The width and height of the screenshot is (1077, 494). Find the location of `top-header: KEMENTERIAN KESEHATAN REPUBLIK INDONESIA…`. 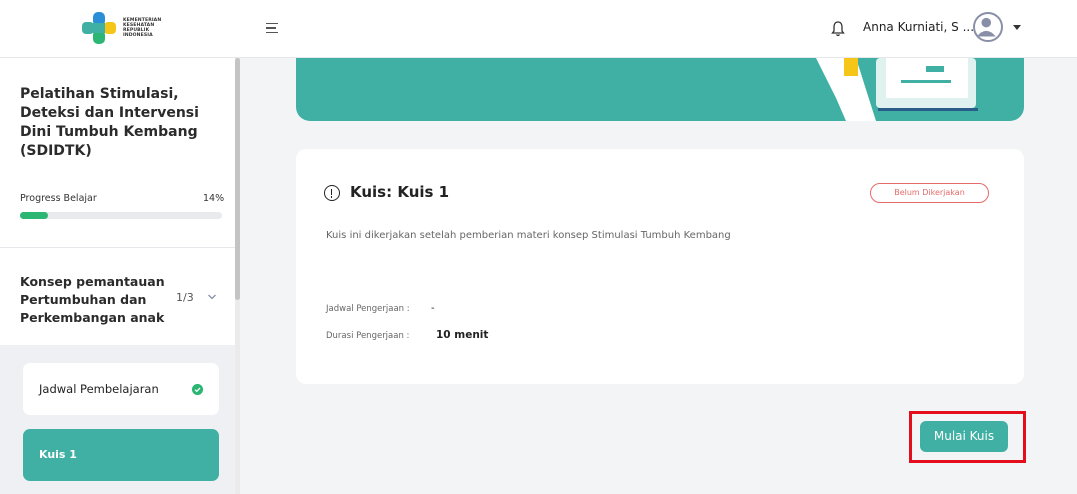

top-header: KEMENTERIAN KESEHATAN REPUBLIK INDONESIA… is located at coordinates (538, 29).